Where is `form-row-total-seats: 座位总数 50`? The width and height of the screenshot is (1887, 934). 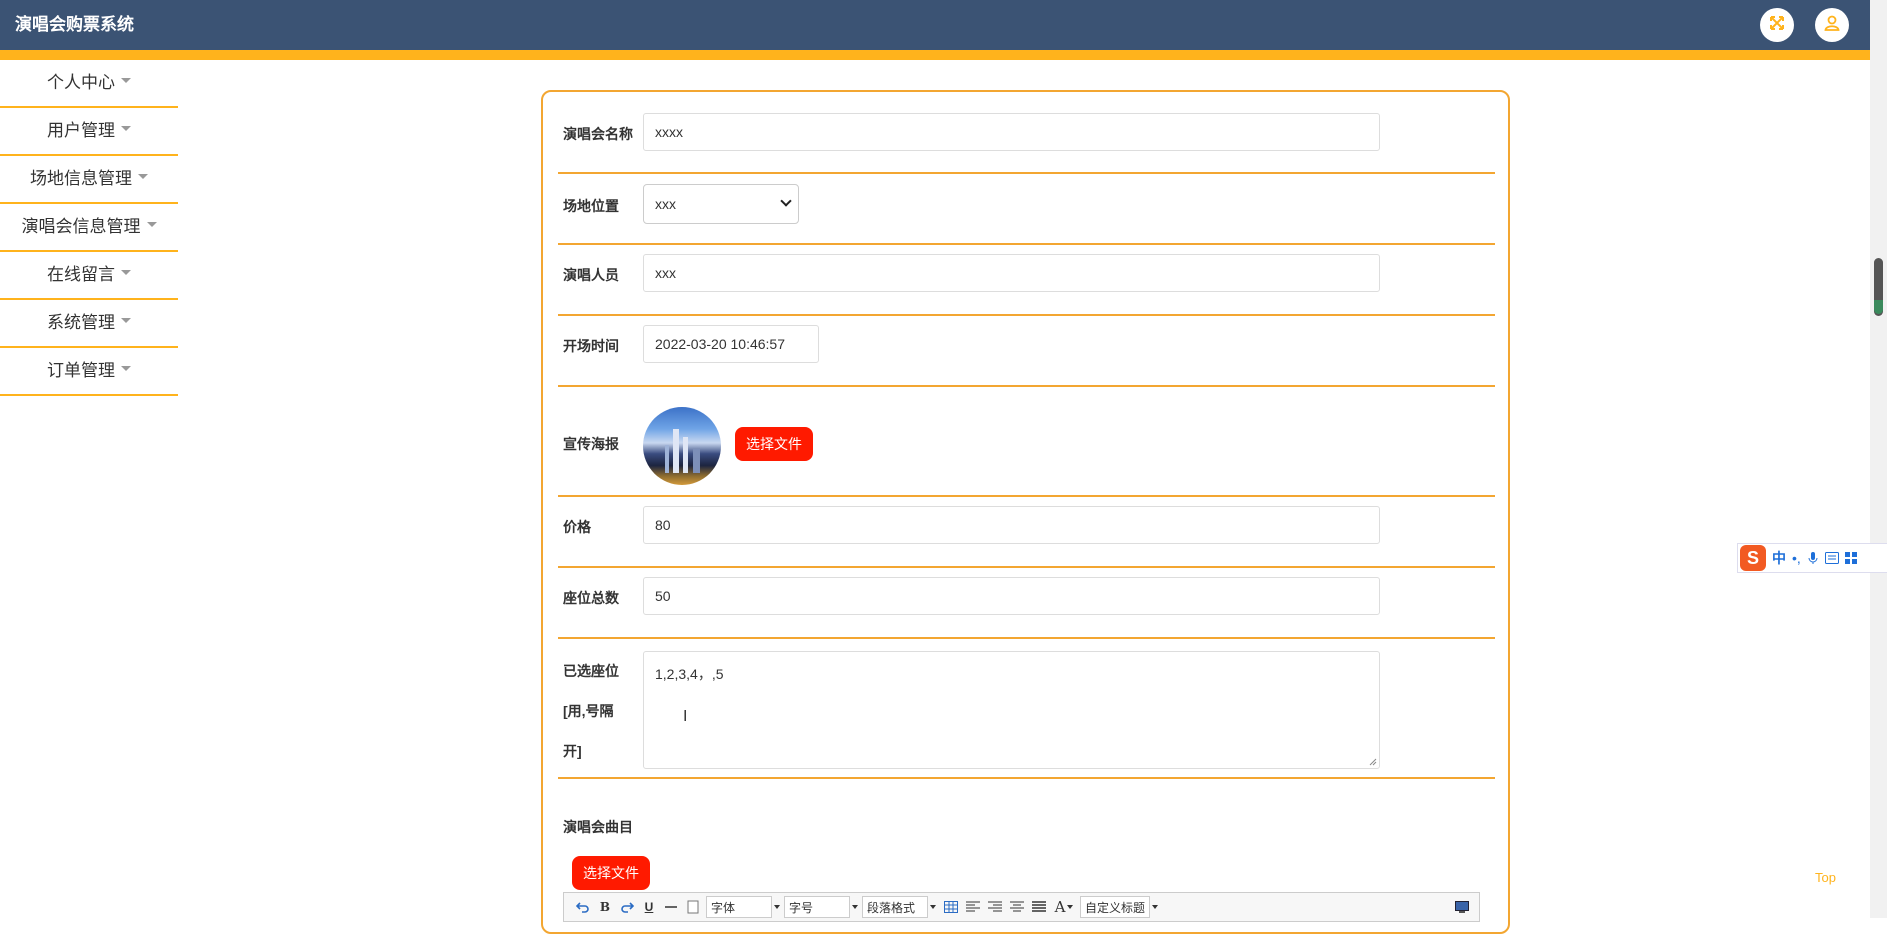
form-row-total-seats: 座位总数 50 is located at coordinates (1026, 603).